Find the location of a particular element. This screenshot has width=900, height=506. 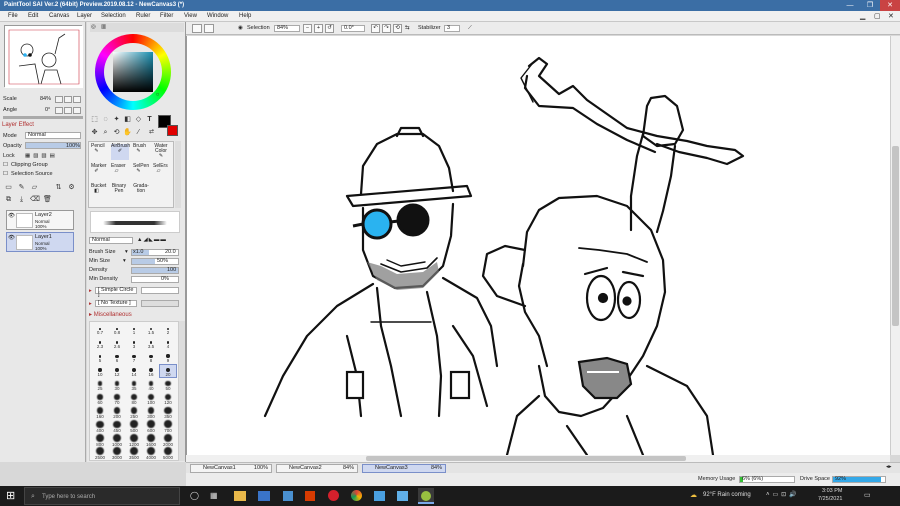

saturation-value-square is located at coordinates (133, 72).